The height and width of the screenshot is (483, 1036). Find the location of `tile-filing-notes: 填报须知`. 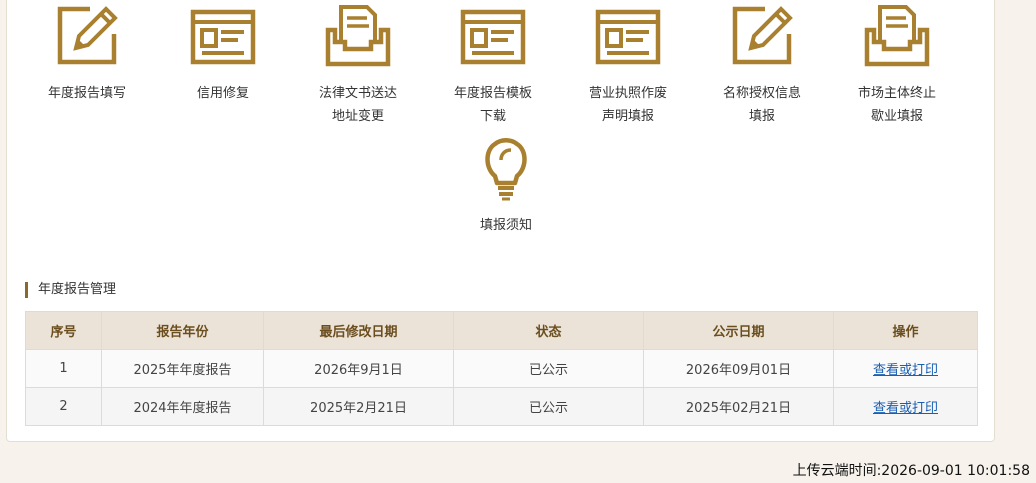

tile-filing-notes: 填报须知 is located at coordinates (506, 186).